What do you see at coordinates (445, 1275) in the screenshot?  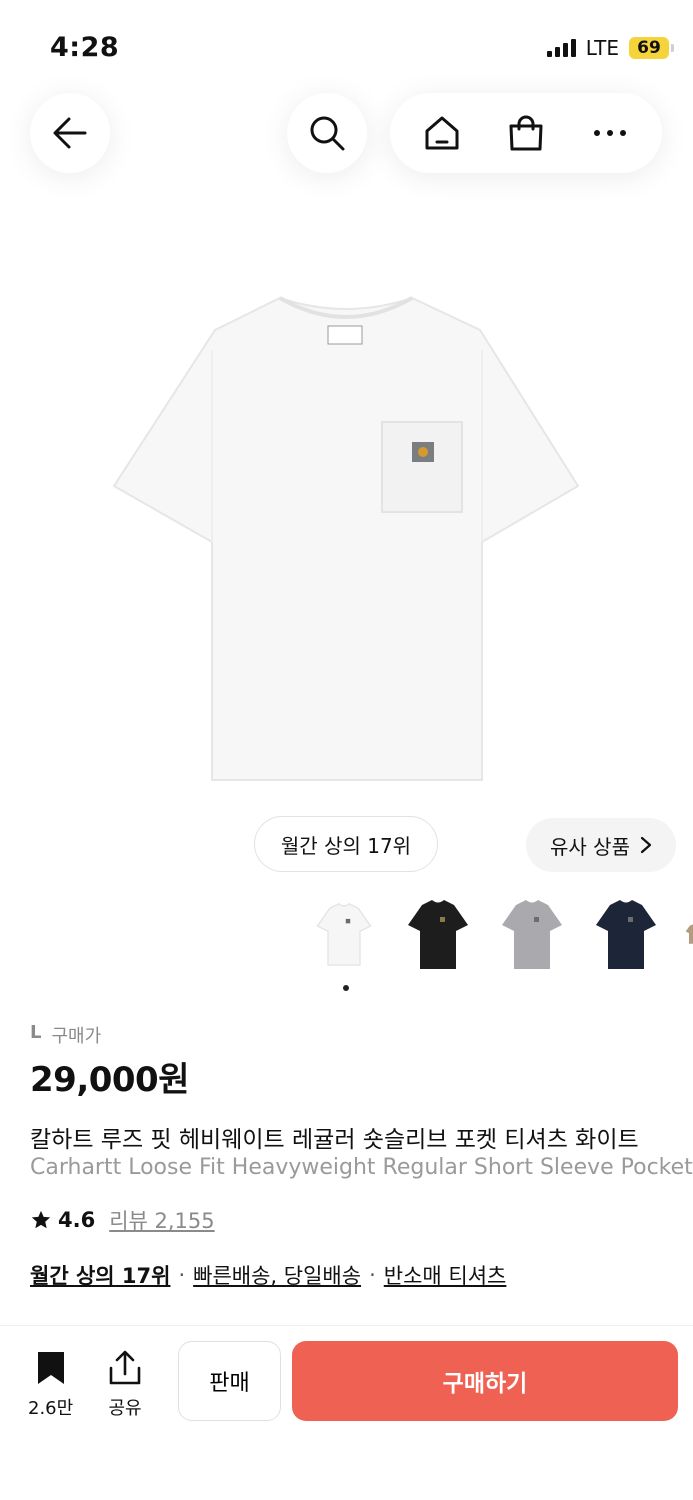 I see `tag-category-link: 반소매 티셔츠` at bounding box center [445, 1275].